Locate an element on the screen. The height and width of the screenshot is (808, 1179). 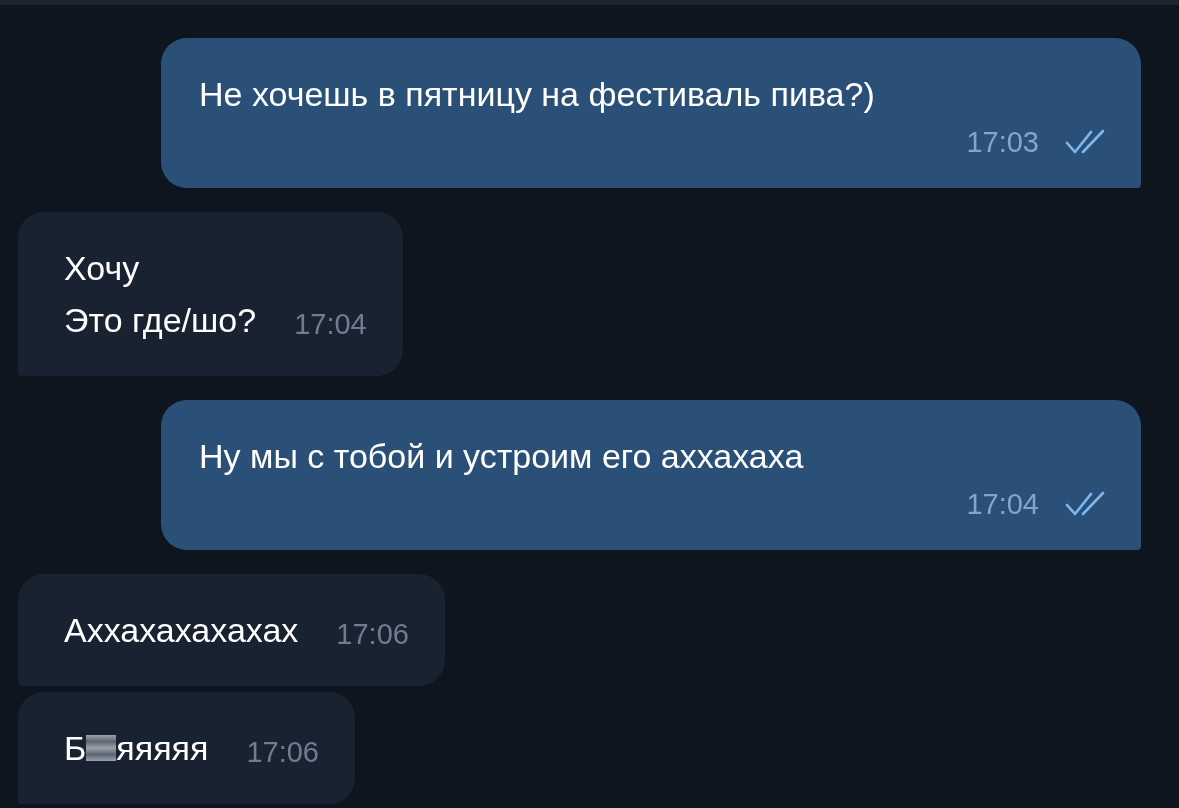
message-text: яяяяя is located at coordinates (162, 748).